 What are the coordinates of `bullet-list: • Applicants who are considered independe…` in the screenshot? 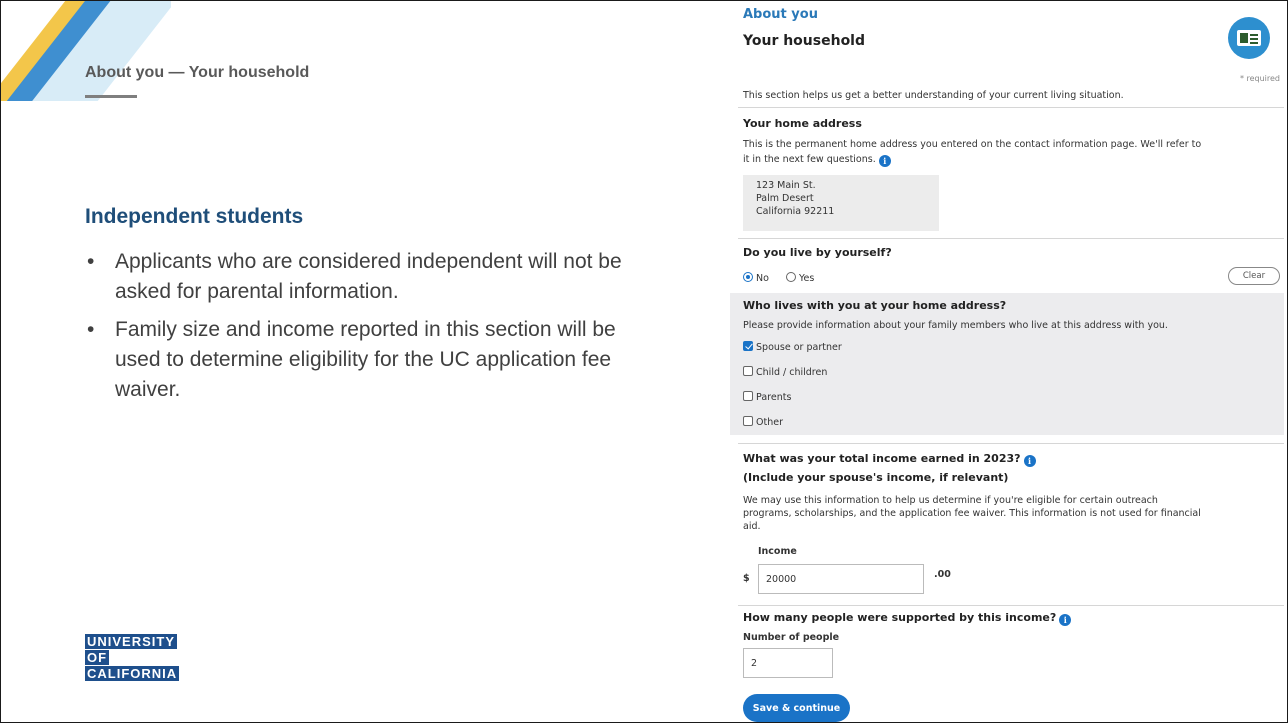 It's located at (365, 330).